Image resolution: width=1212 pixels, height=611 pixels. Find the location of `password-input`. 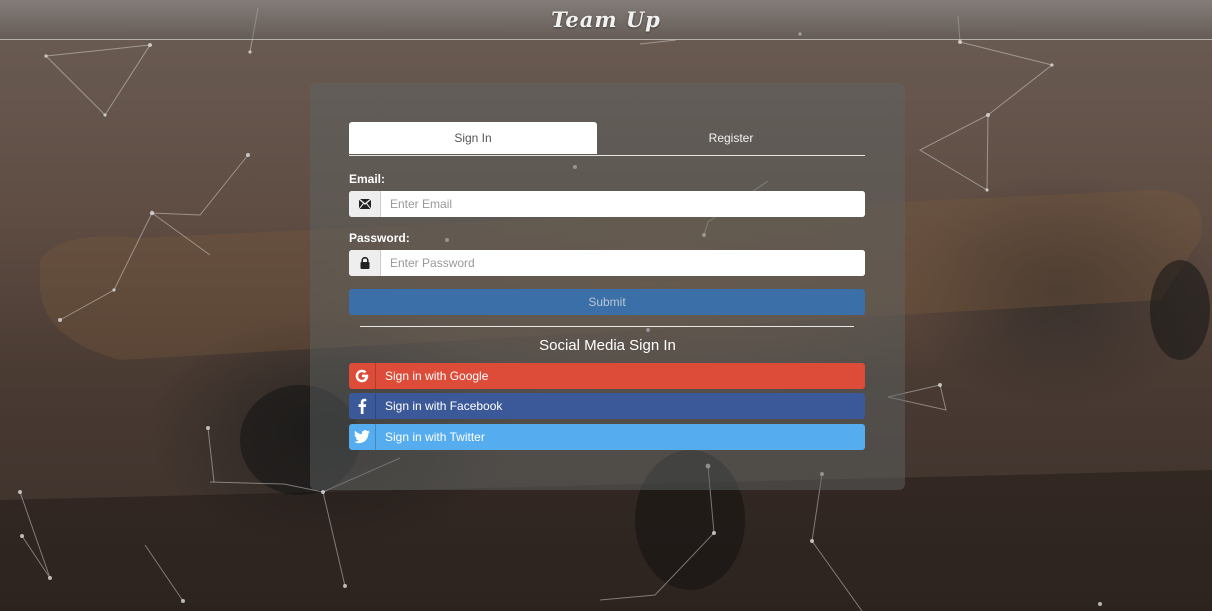

password-input is located at coordinates (623, 263).